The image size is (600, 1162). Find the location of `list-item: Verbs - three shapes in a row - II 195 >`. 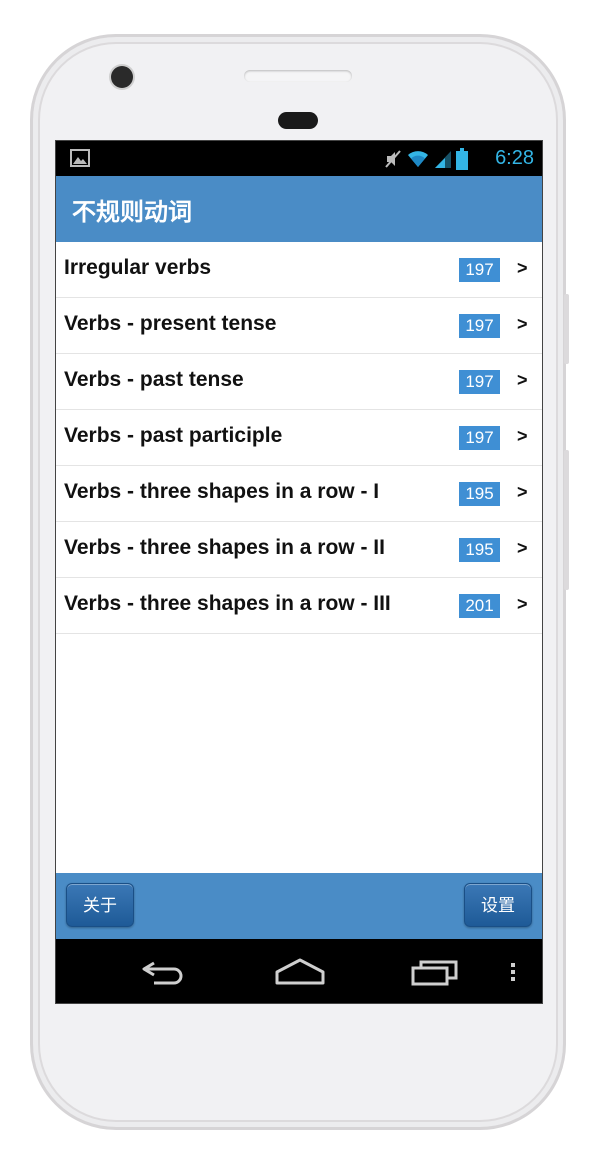

list-item: Verbs - three shapes in a row - II 195 > is located at coordinates (299, 550).